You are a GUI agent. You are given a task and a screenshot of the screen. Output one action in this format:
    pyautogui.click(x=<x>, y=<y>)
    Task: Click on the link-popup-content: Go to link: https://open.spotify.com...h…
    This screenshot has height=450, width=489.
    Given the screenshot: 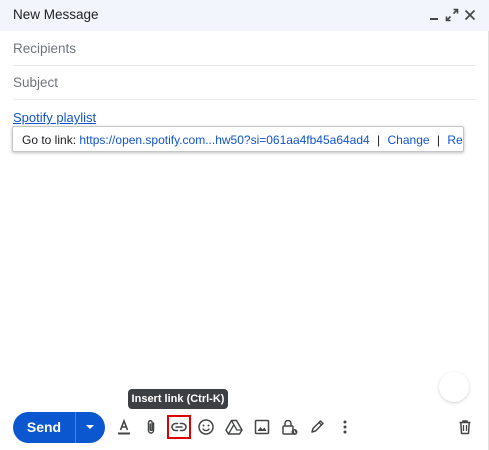 What is the action you would take?
    pyautogui.click(x=242, y=140)
    